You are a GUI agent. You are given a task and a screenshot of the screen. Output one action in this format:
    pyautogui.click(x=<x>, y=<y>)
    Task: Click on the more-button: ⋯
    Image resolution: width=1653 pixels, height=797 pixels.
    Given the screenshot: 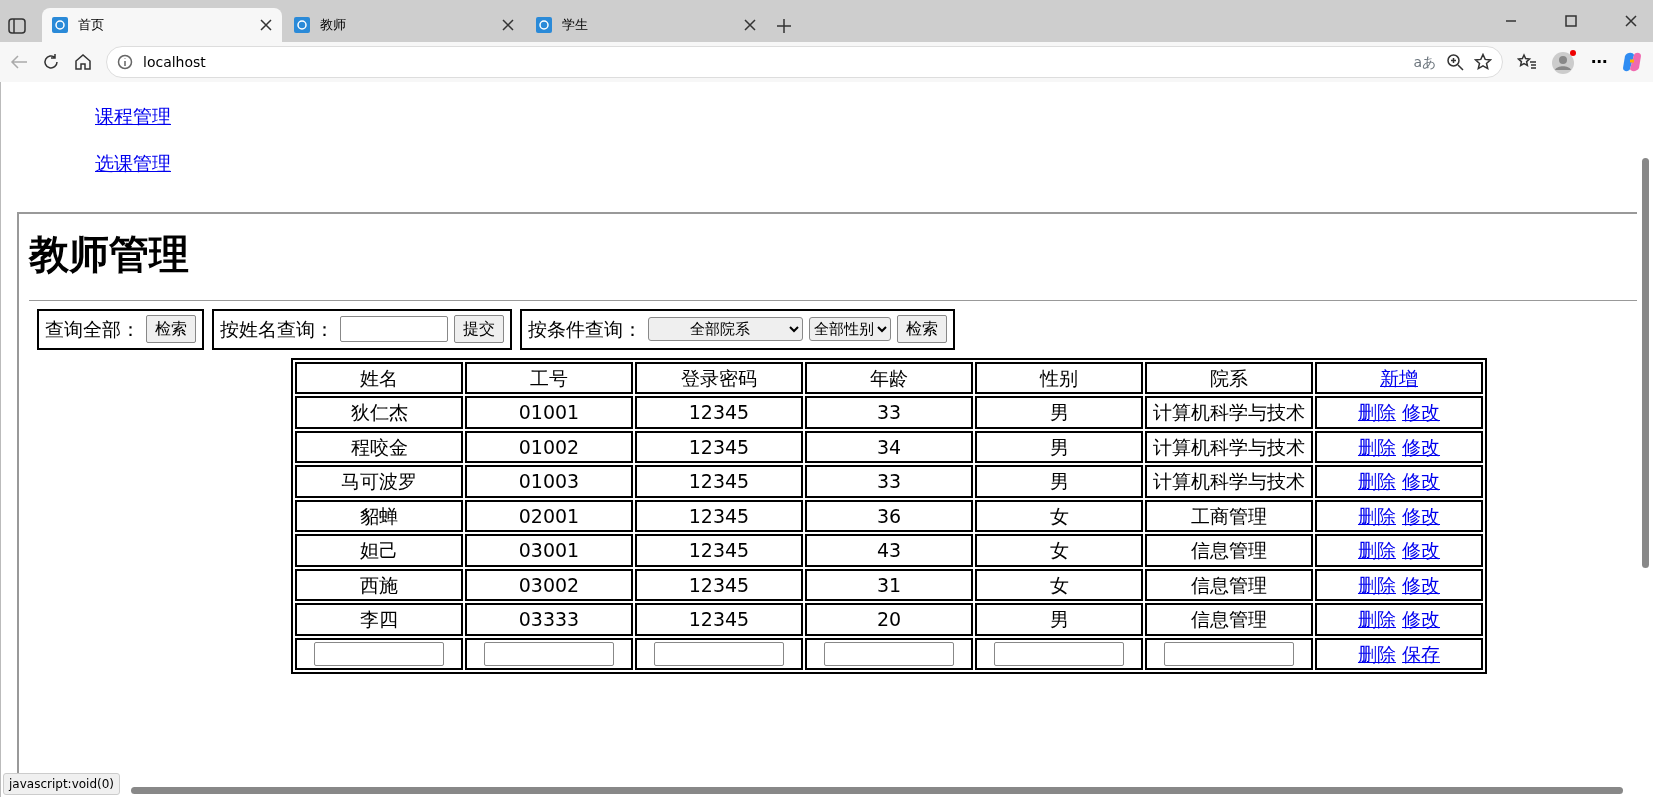 What is the action you would take?
    pyautogui.click(x=1599, y=62)
    